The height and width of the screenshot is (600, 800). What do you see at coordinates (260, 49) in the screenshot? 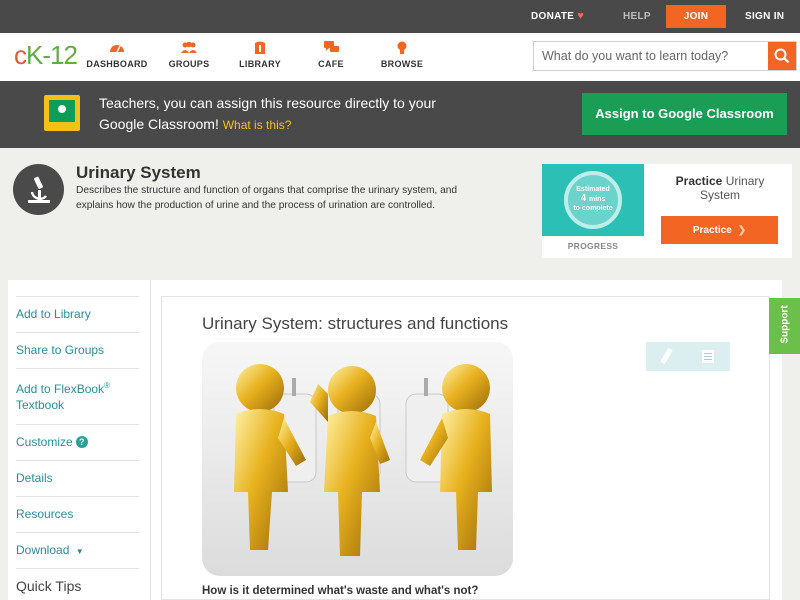
I see `library-icon` at bounding box center [260, 49].